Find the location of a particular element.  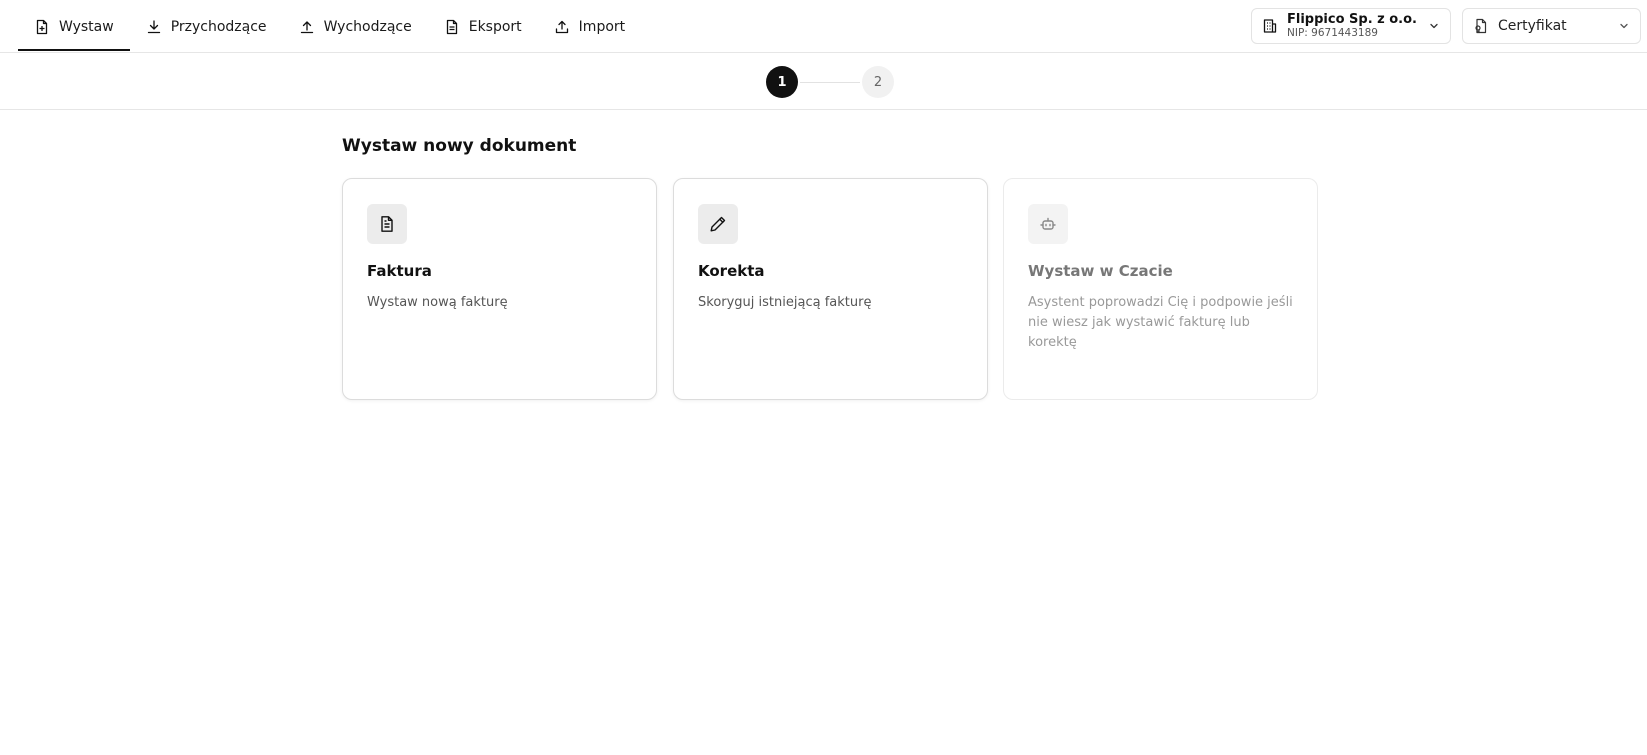

card-korekta: Korekta Skoryguj istniejącą fakturę is located at coordinates (830, 289).